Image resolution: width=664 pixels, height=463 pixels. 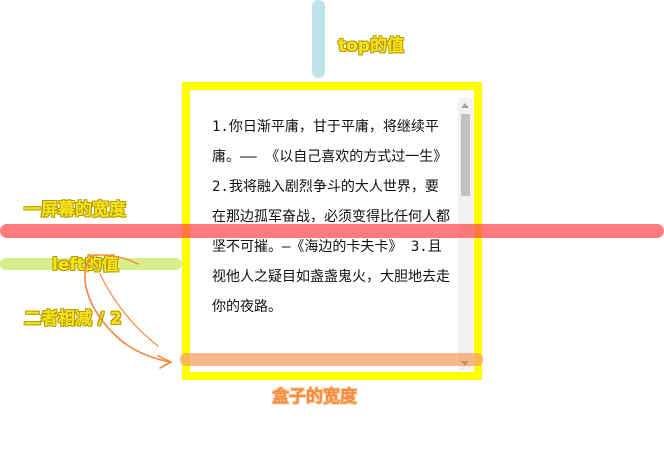 What do you see at coordinates (332, 231) in the screenshot?
I see `screen-width-bar` at bounding box center [332, 231].